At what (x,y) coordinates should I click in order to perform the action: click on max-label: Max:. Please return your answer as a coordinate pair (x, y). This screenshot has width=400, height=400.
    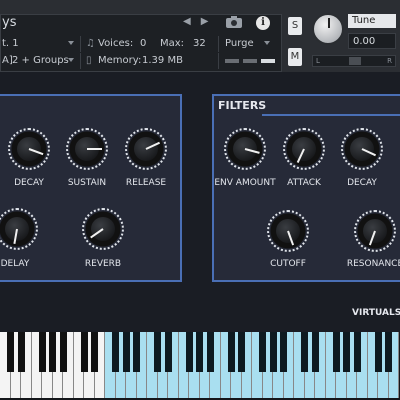
    Looking at the image, I should click on (172, 43).